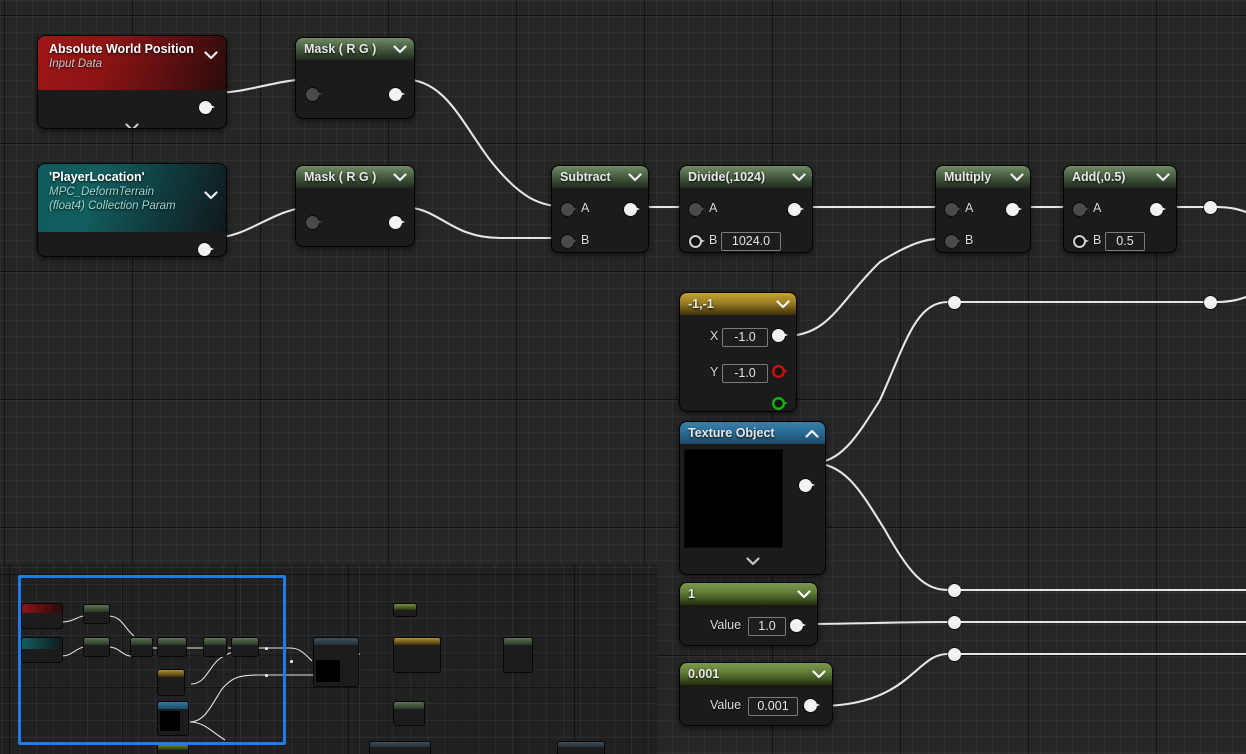  Describe the element at coordinates (152, 660) in the screenshot. I see `minimap-viewport-rect` at that location.